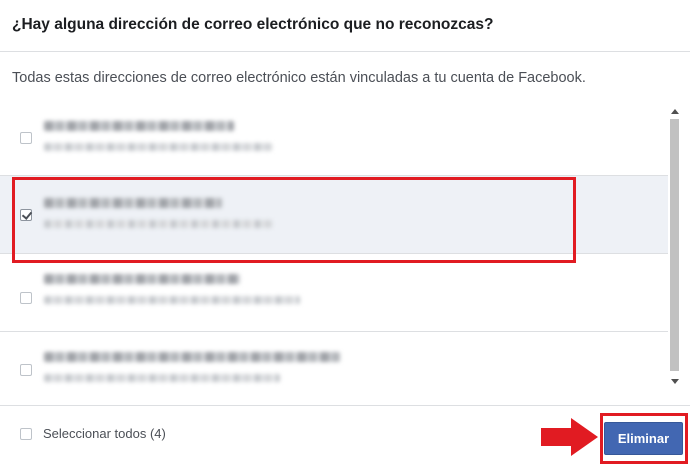 The image size is (690, 464). What do you see at coordinates (675, 381) in the screenshot?
I see `scroll-down-arrow-icon` at bounding box center [675, 381].